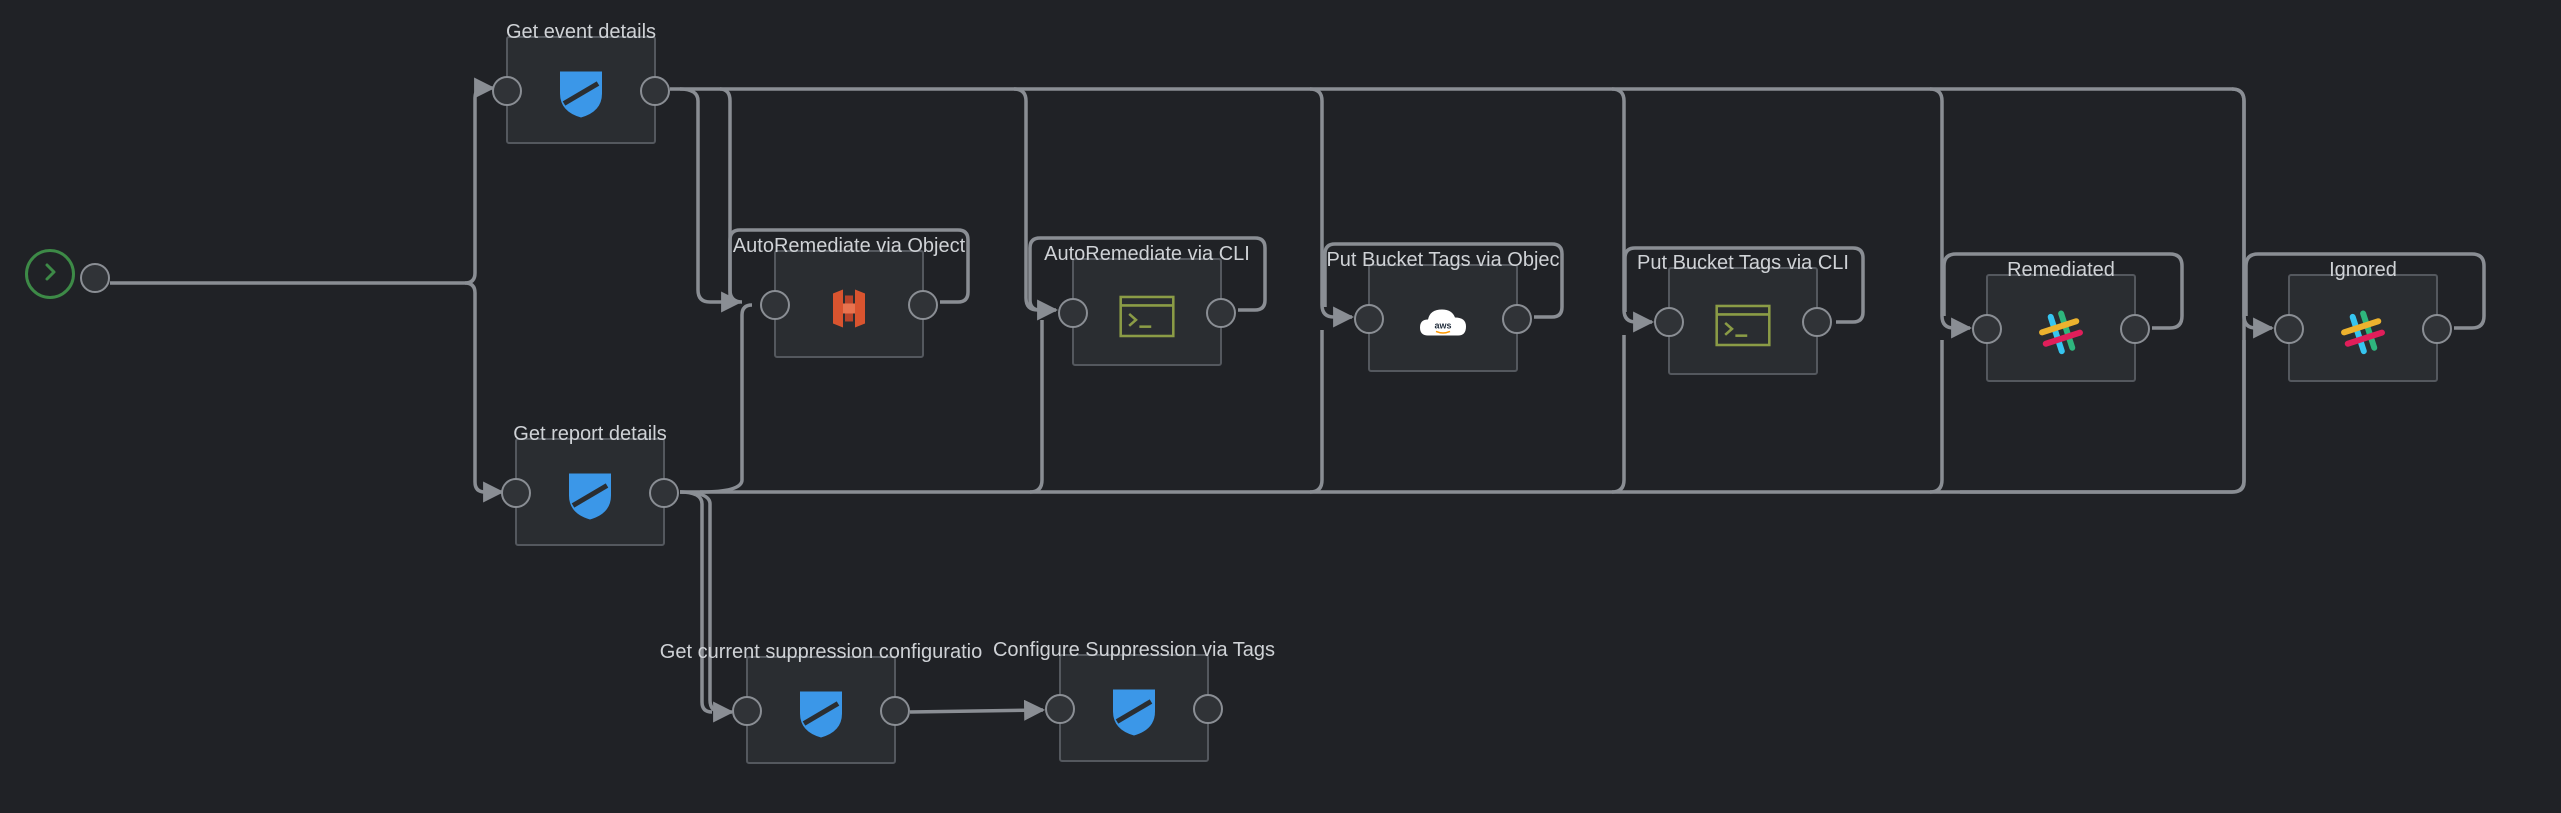 This screenshot has height=813, width=2561. Describe the element at coordinates (849, 246) in the screenshot. I see `node-label: AutoRemediate via Object` at that location.